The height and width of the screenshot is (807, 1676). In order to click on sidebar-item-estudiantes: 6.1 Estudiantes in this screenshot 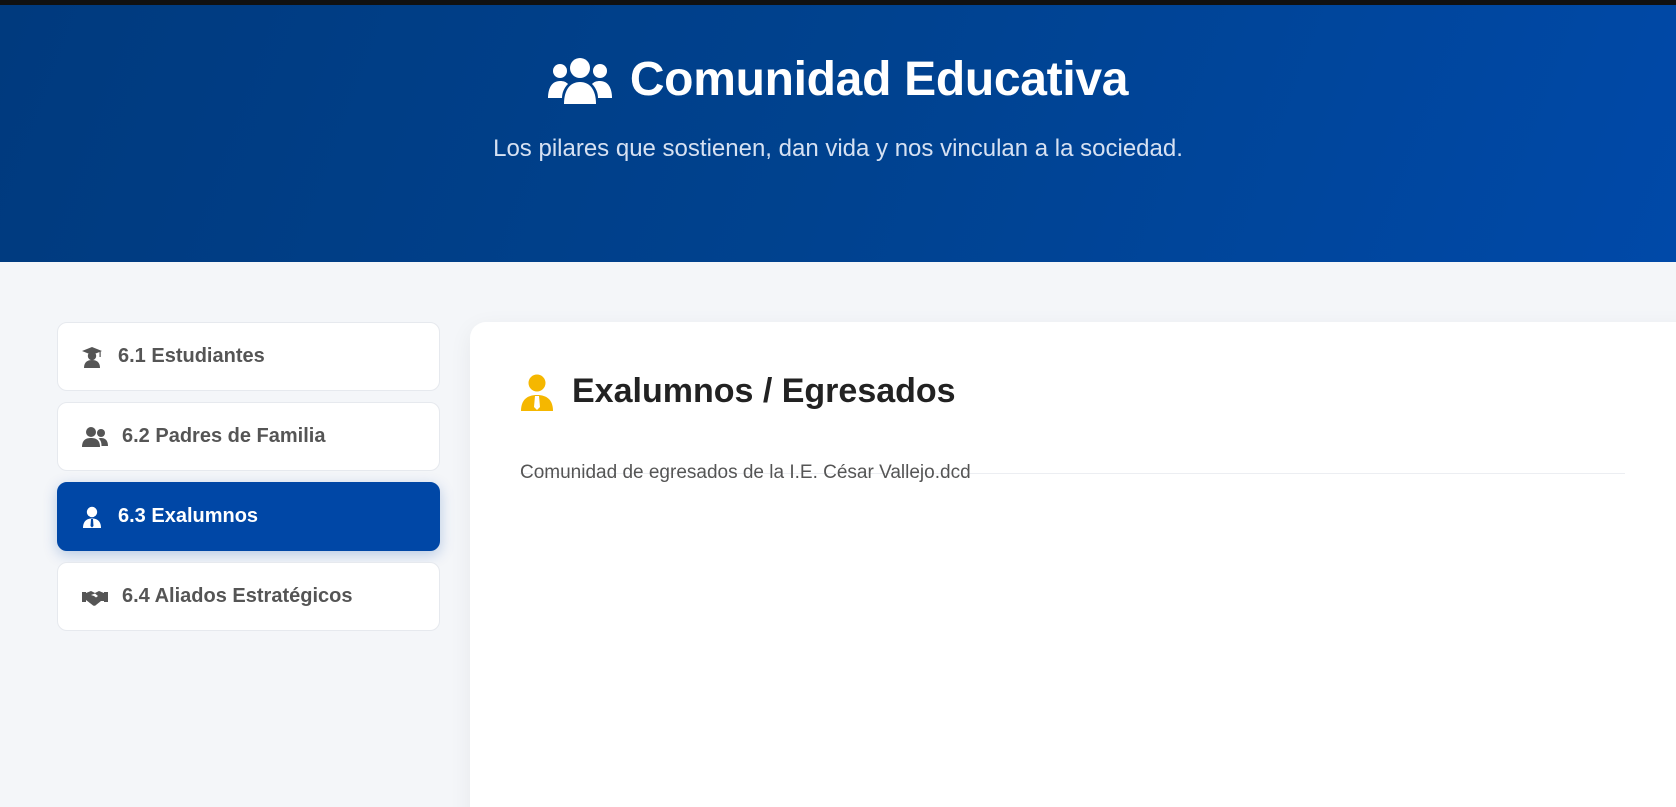, I will do `click(248, 356)`.